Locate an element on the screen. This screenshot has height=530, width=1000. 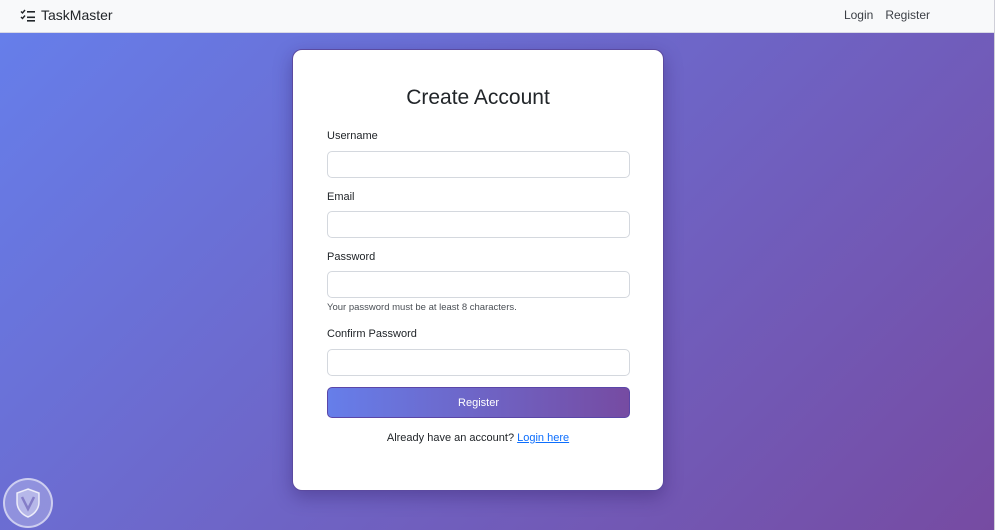
brand: TaskMaster is located at coordinates (66, 15).